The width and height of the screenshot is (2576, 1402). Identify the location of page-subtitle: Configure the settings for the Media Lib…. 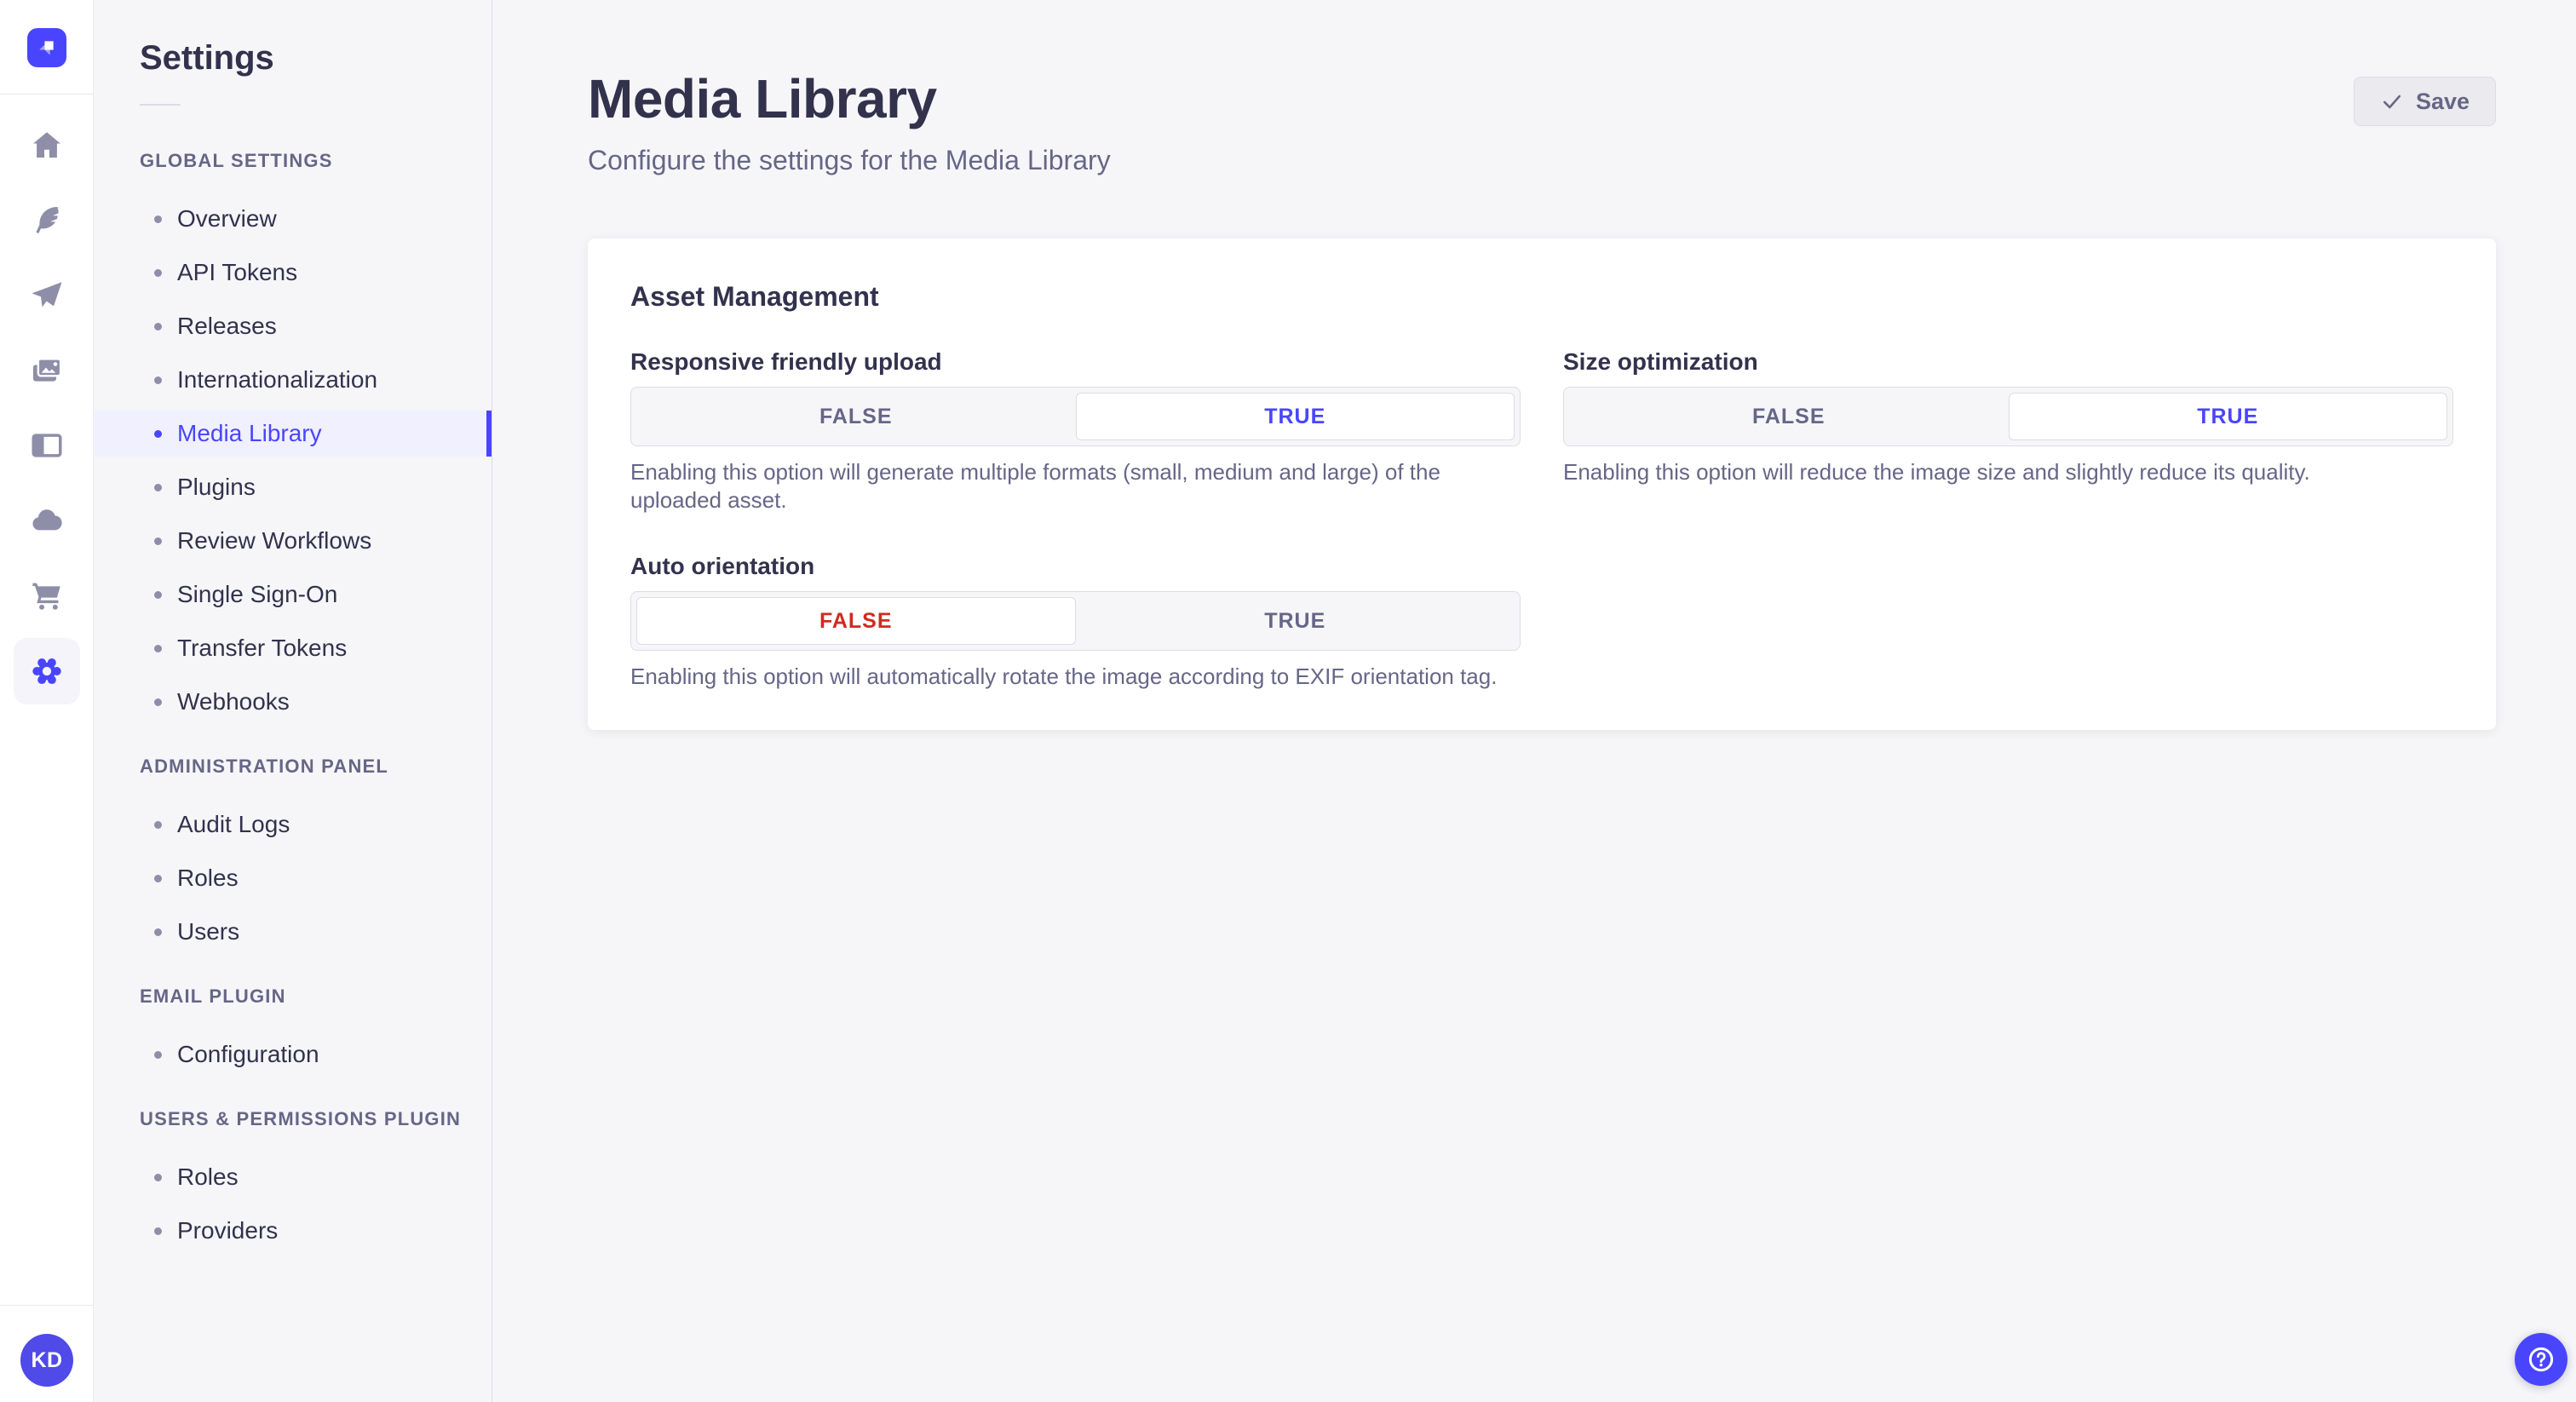
(850, 160).